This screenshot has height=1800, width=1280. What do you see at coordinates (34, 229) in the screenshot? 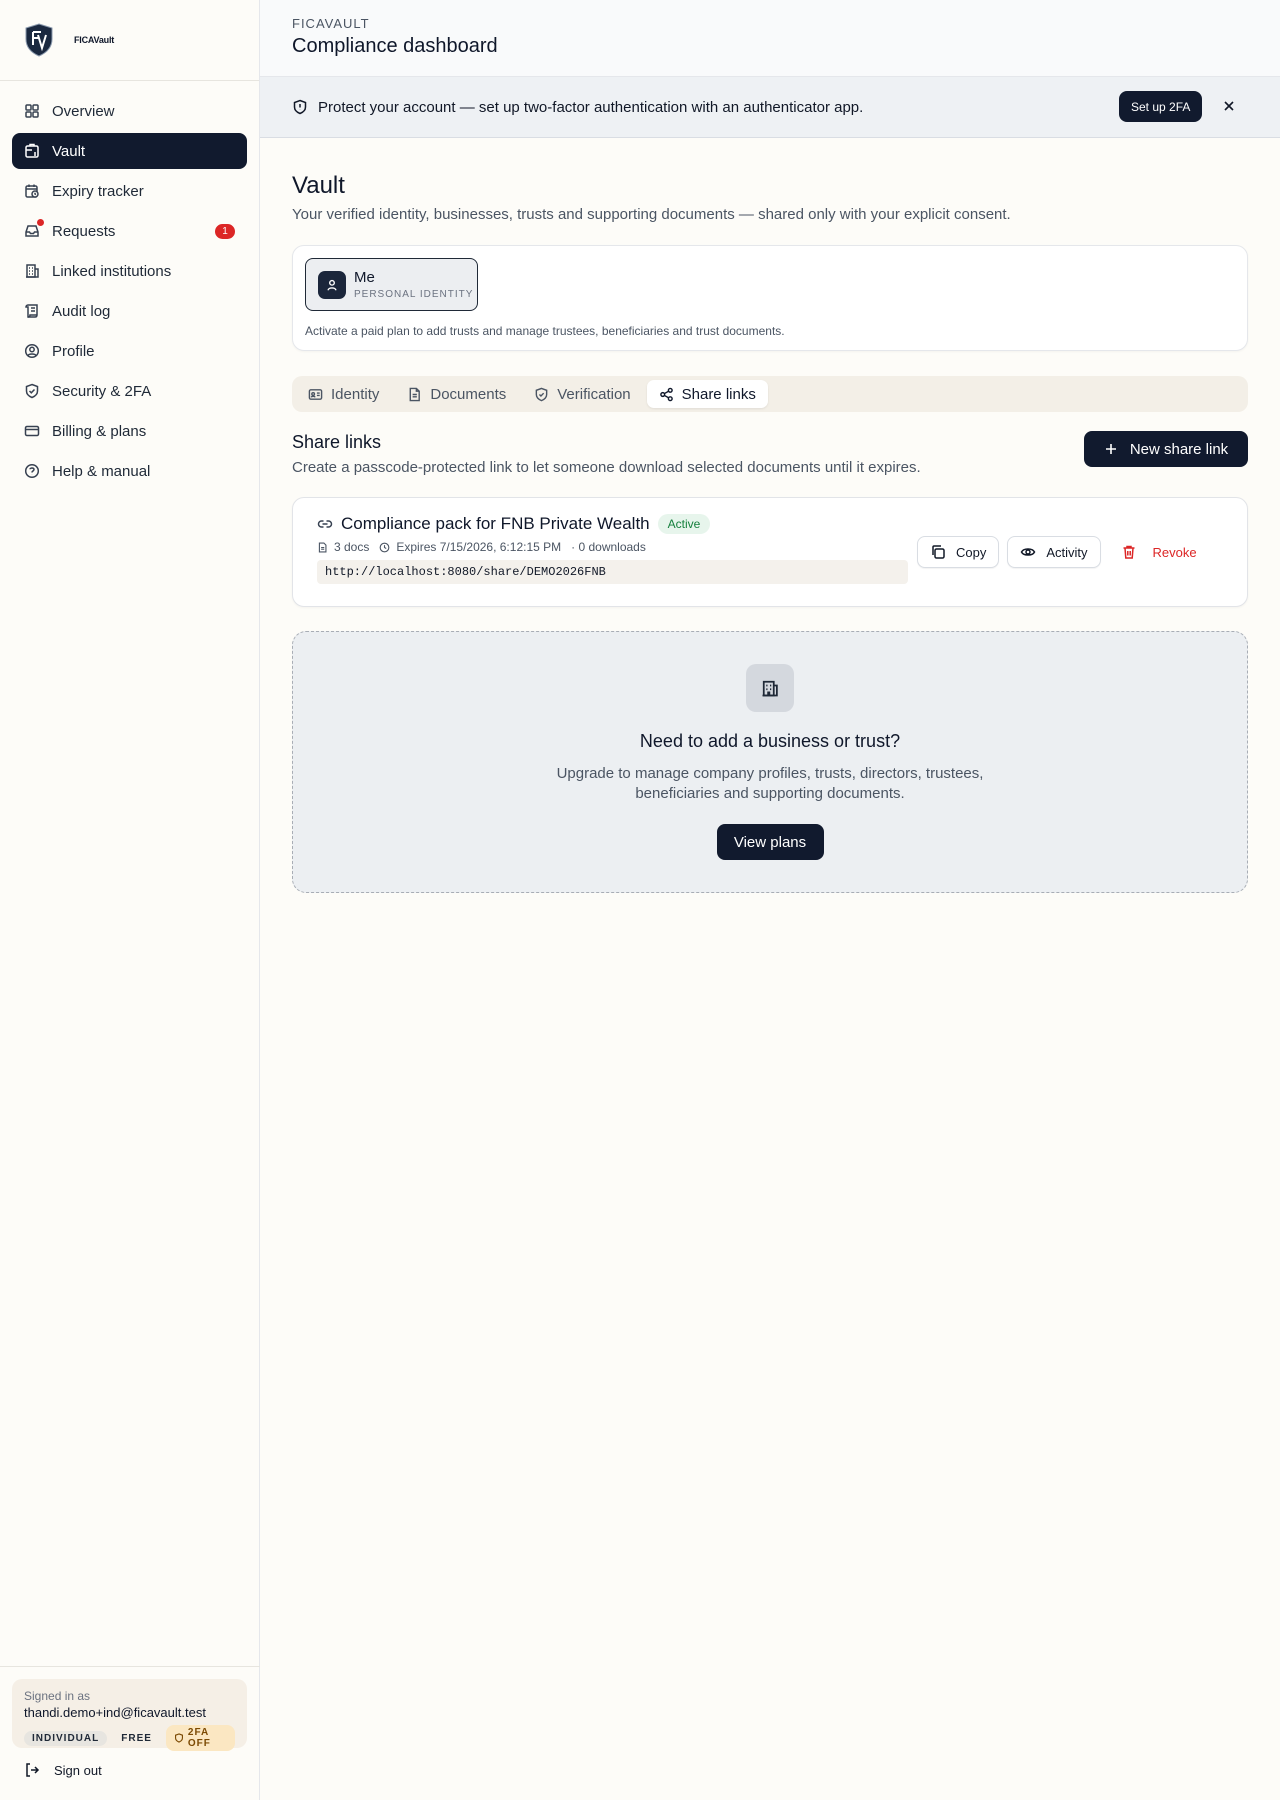
I see `inbox-icon` at bounding box center [34, 229].